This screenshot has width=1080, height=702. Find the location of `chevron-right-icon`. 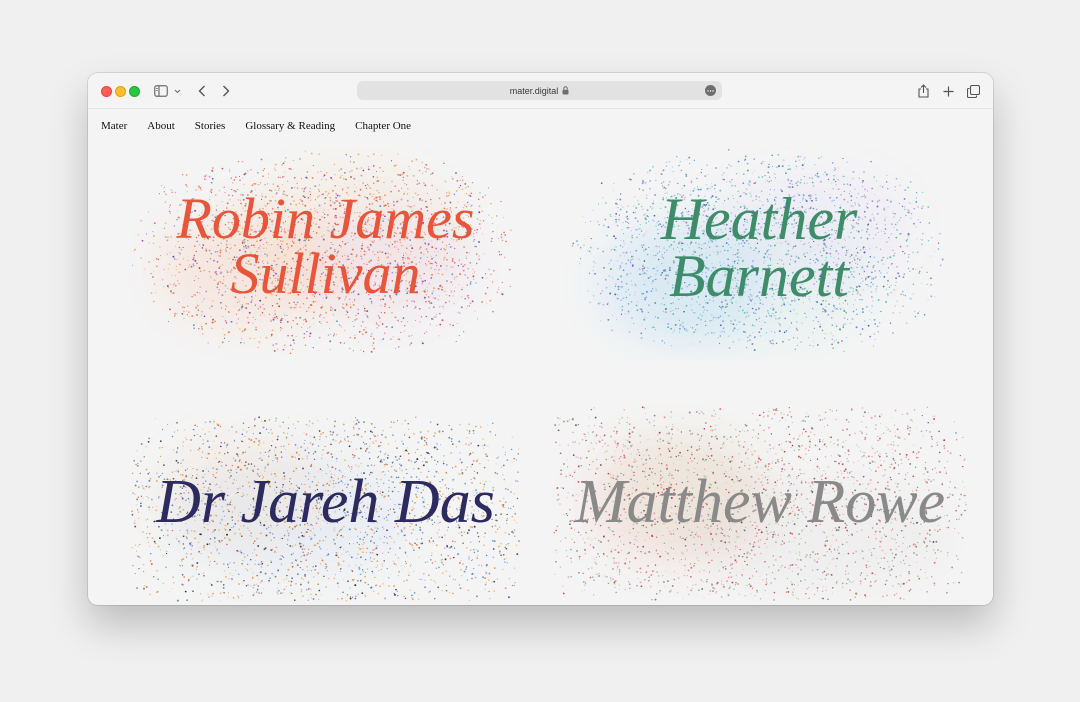

chevron-right-icon is located at coordinates (226, 91).